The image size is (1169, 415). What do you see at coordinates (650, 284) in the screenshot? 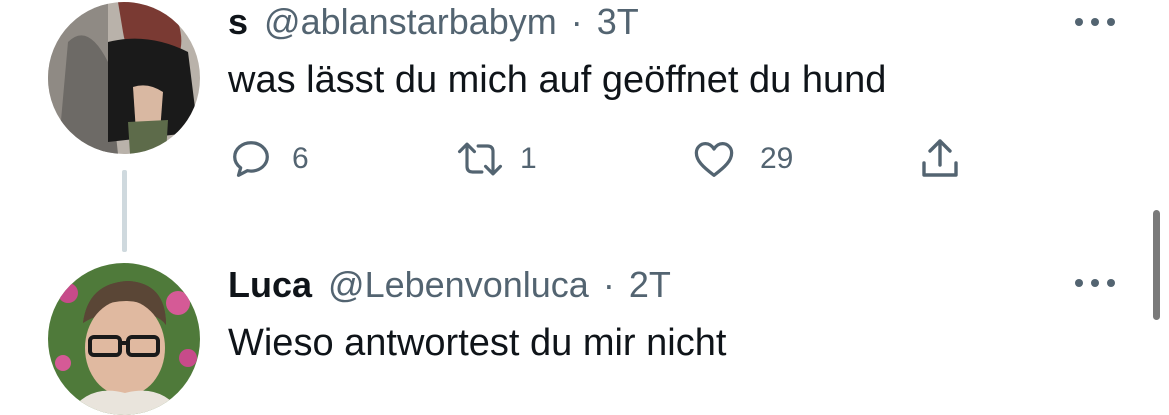
I see `timestamp: 2T` at bounding box center [650, 284].